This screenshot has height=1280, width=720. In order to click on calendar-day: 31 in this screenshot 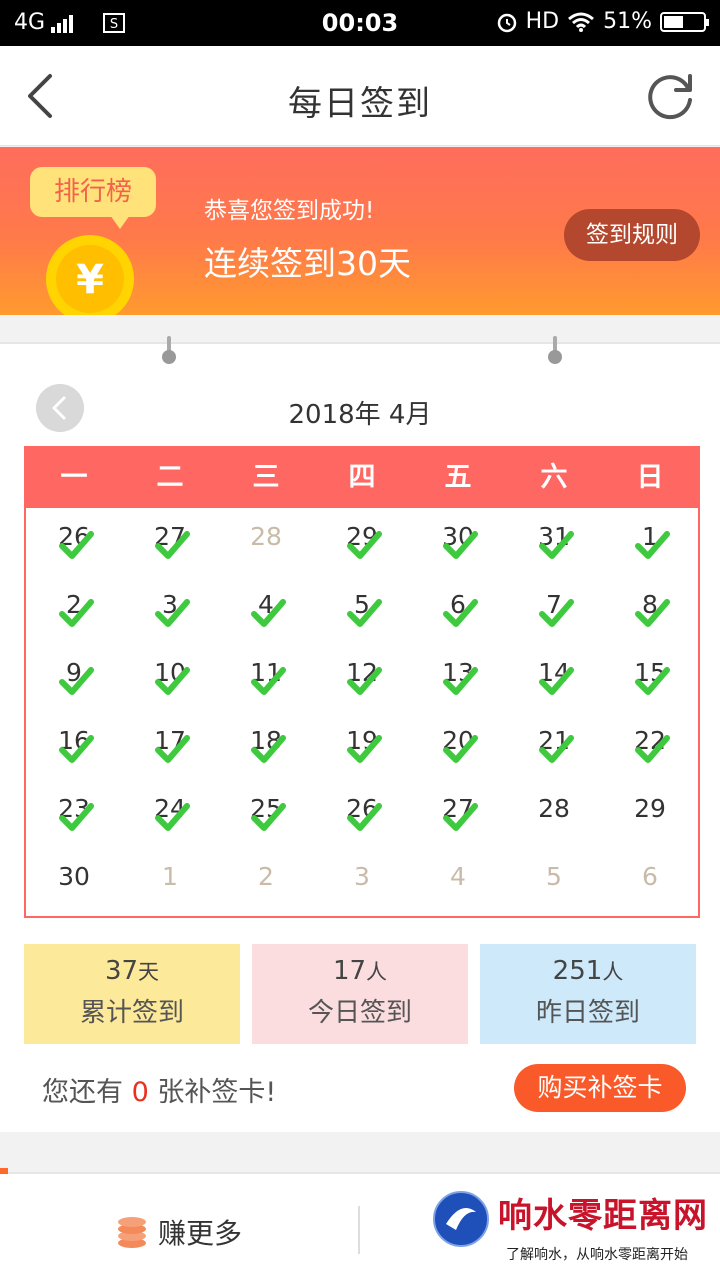, I will do `click(554, 542)`.